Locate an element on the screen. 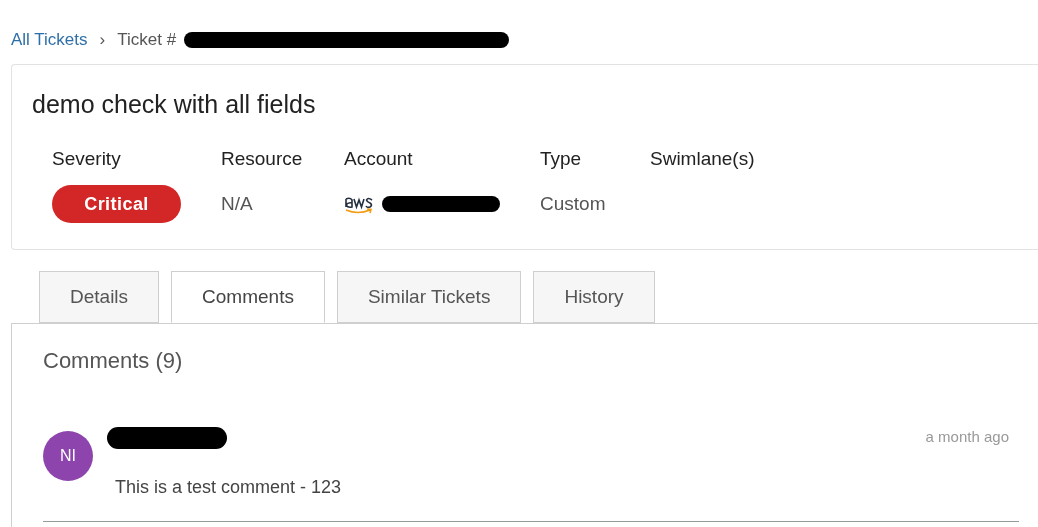 This screenshot has height=527, width=1038. tab: Similar Tickets is located at coordinates (429, 297).